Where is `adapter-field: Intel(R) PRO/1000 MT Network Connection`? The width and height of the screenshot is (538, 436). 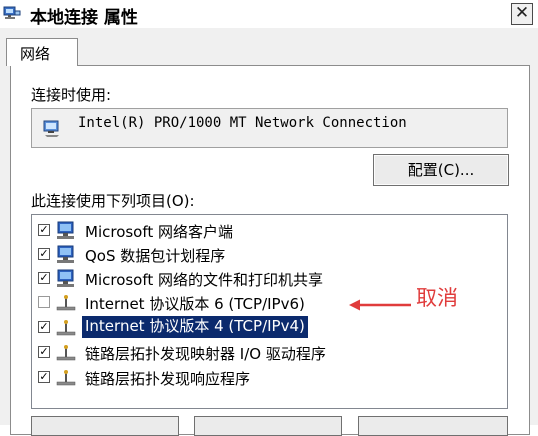
adapter-field: Intel(R) PRO/1000 MT Network Connection is located at coordinates (269, 128).